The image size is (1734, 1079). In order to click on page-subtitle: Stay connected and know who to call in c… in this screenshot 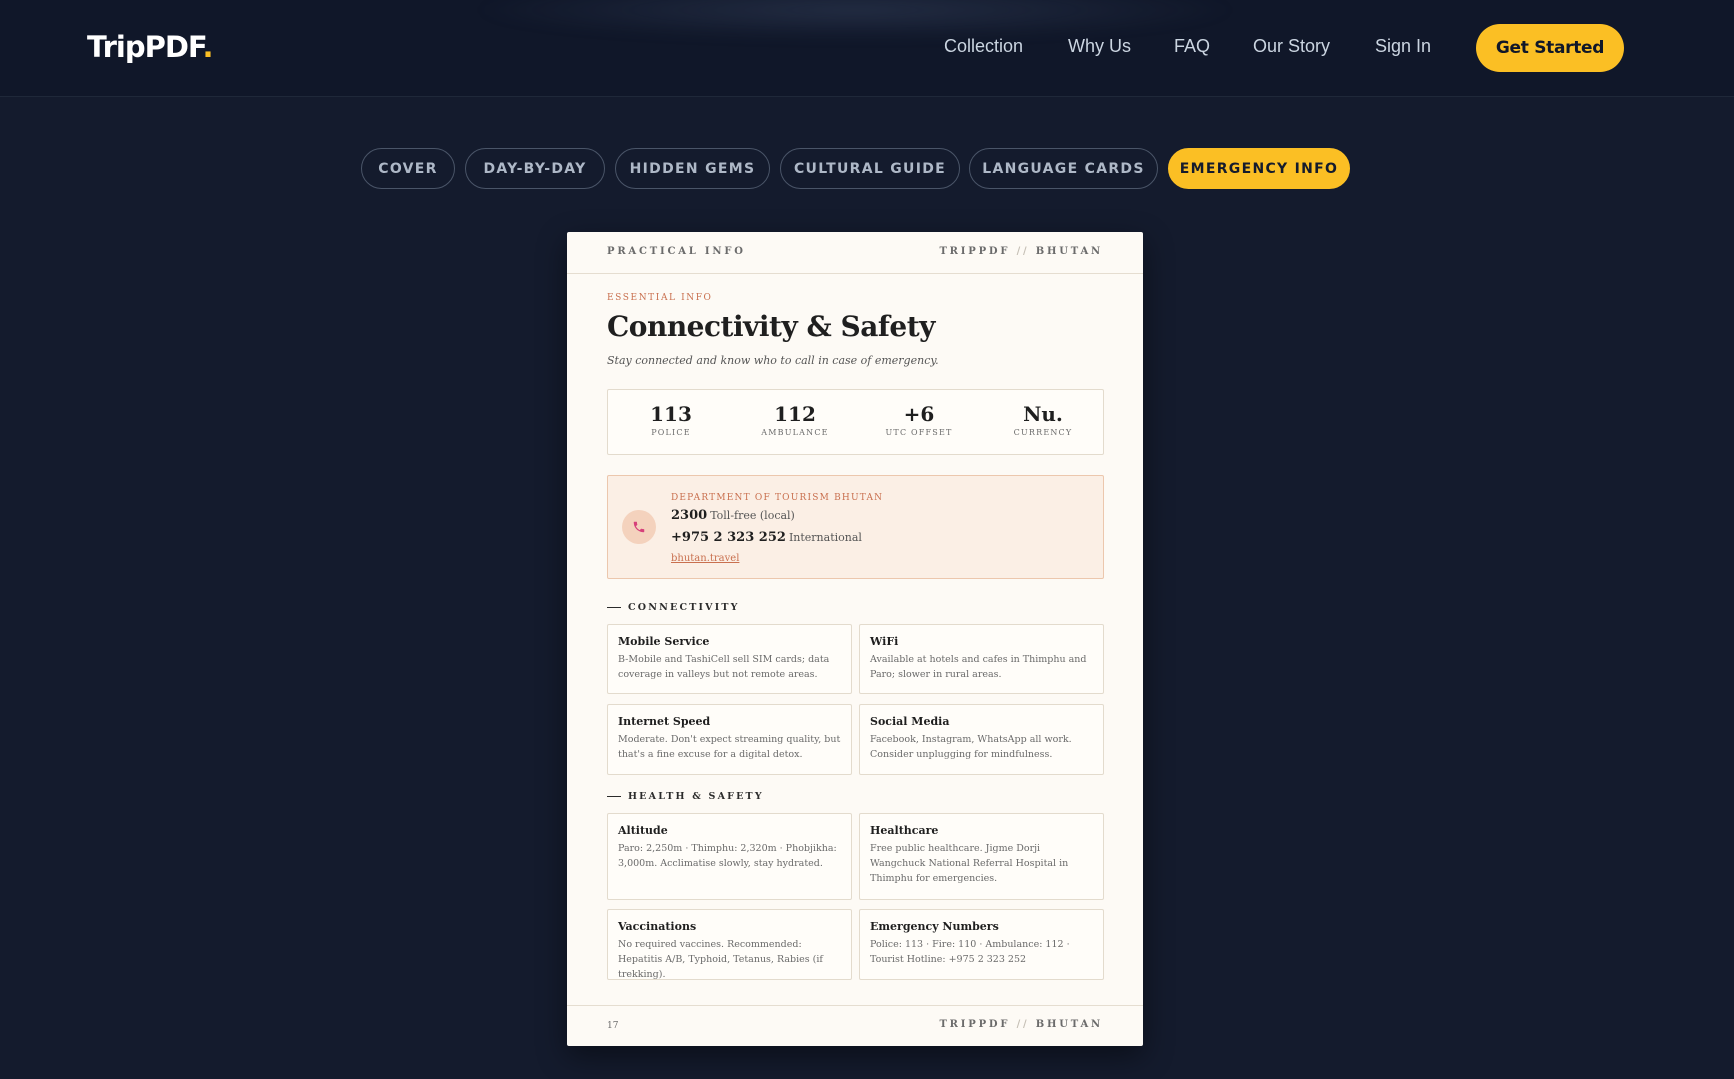, I will do `click(773, 360)`.